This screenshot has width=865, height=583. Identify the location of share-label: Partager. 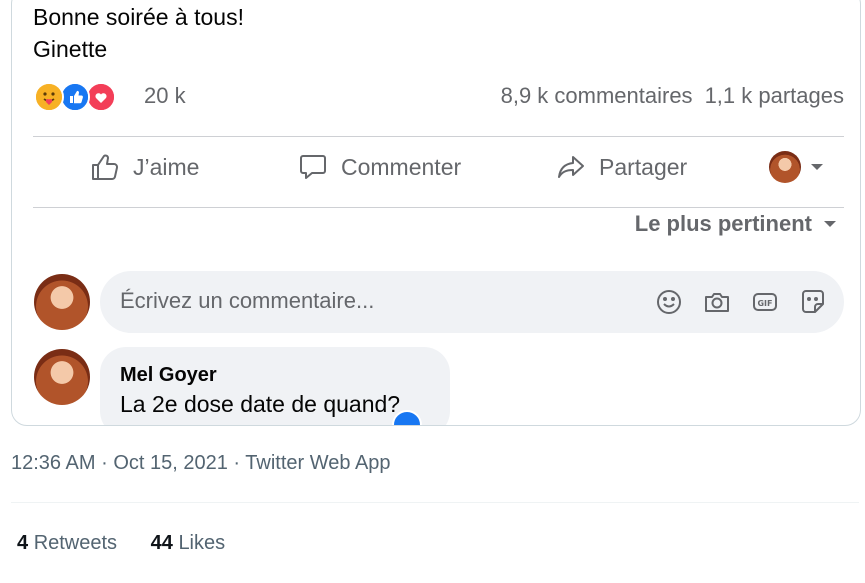
(643, 166).